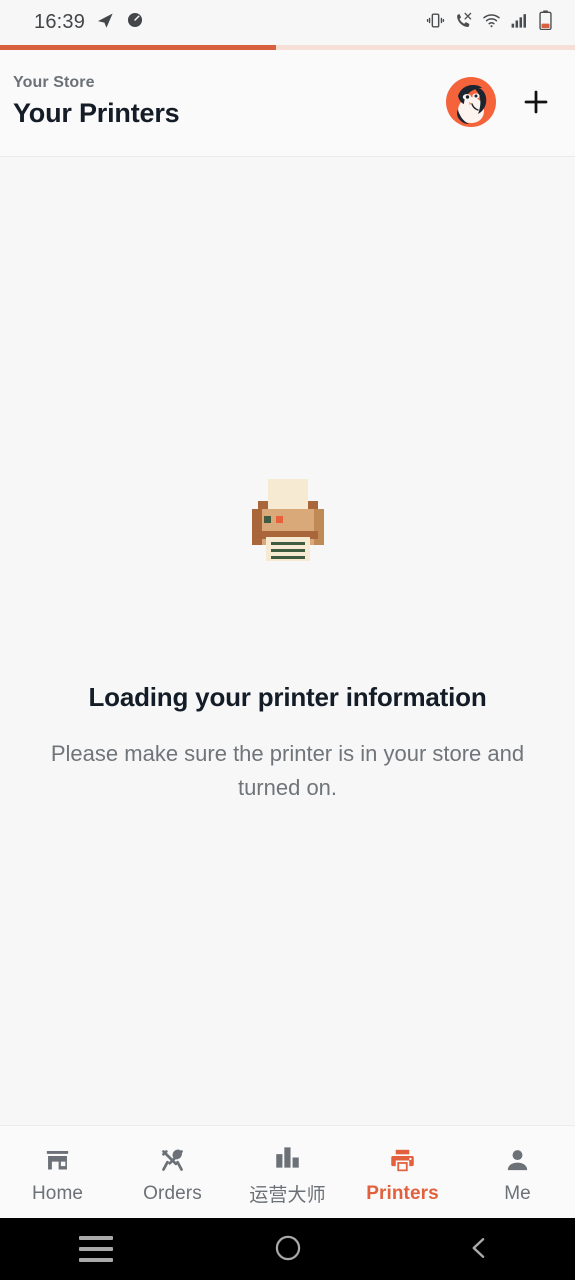 The width and height of the screenshot is (575, 1280). I want to click on plus-icon, so click(536, 102).